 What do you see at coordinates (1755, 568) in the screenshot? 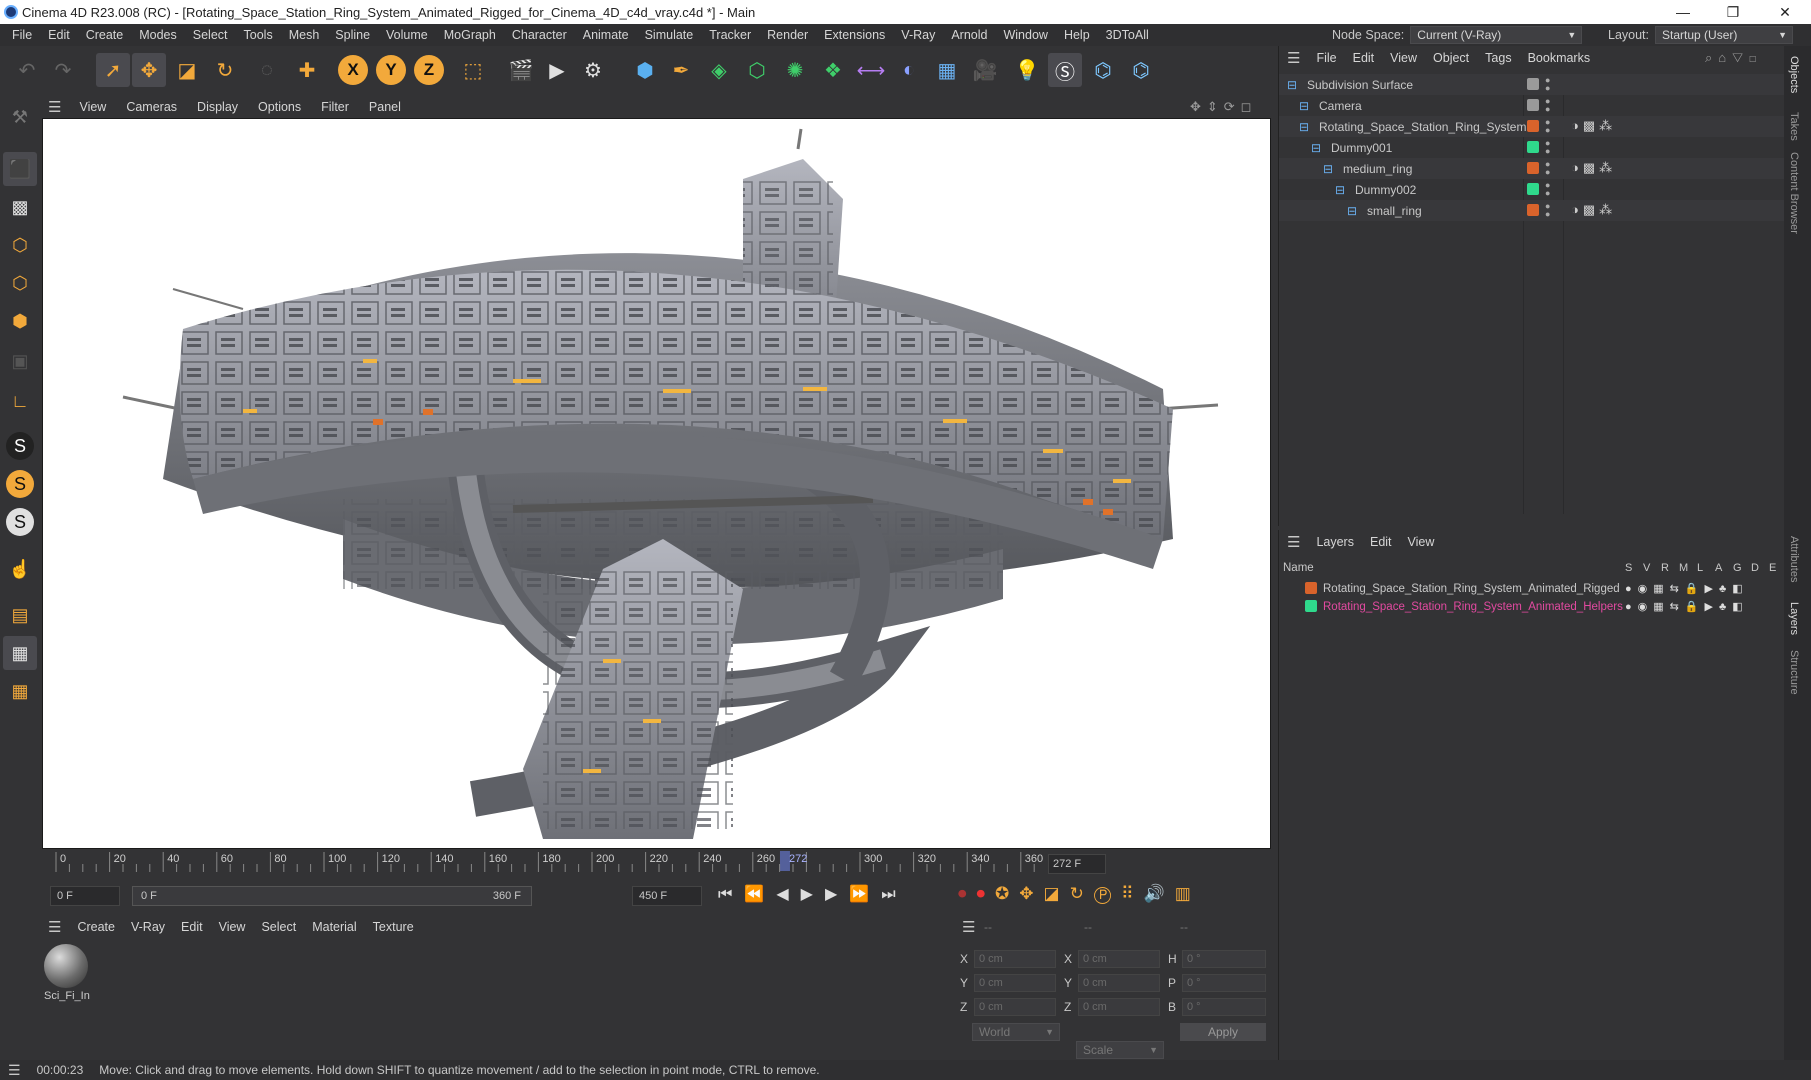
I see `layer-flag-header: D` at bounding box center [1755, 568].